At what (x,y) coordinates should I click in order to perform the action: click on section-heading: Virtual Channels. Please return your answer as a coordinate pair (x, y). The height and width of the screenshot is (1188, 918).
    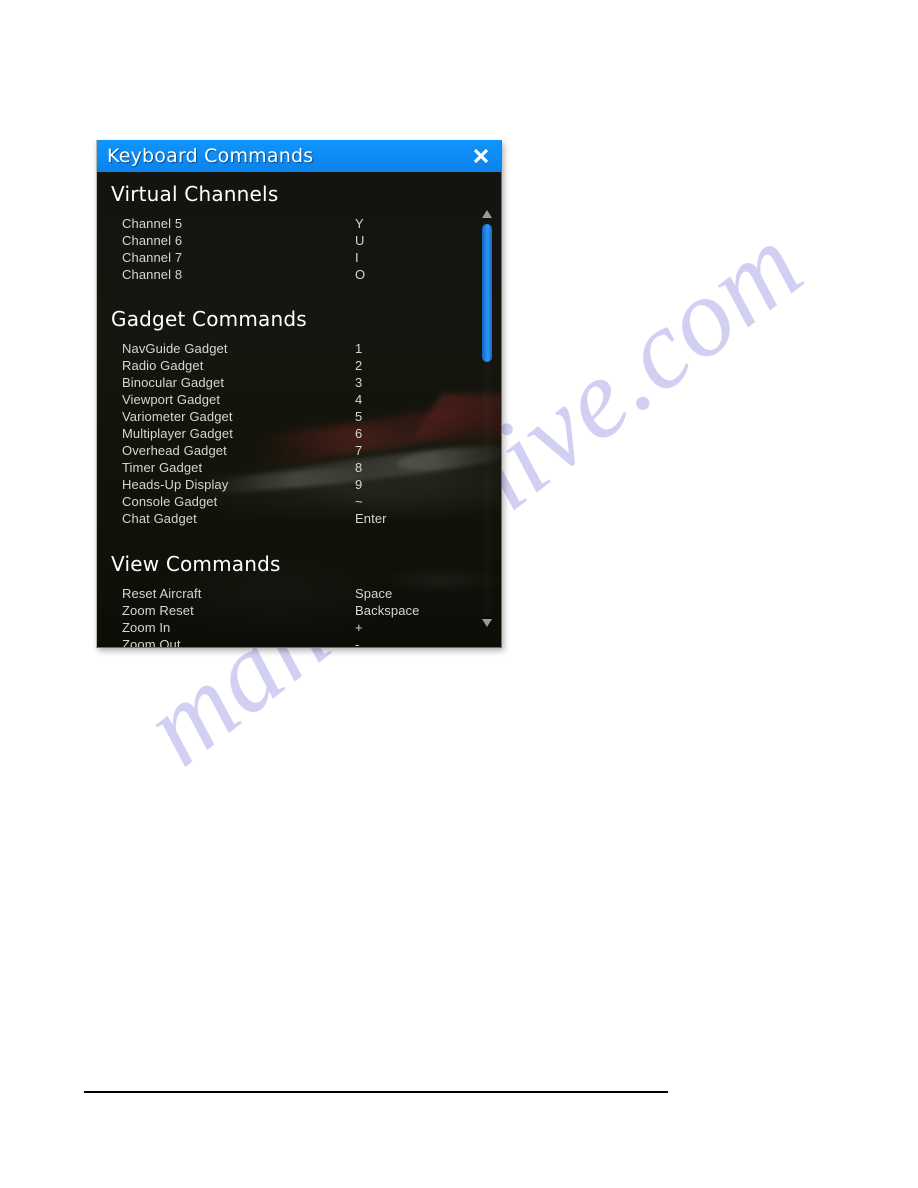
    Looking at the image, I should click on (195, 194).